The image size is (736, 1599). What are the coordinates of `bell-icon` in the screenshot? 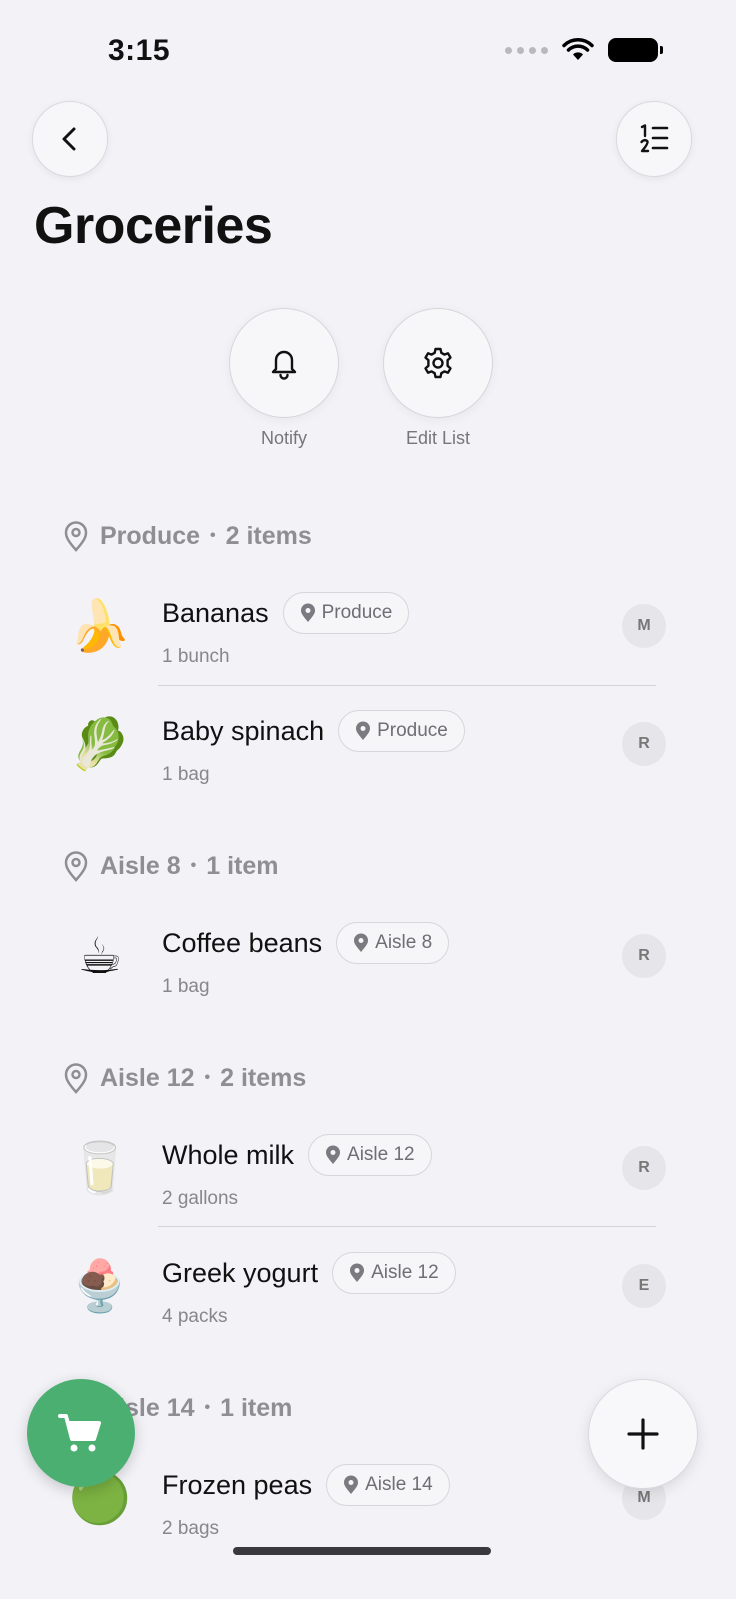 It's located at (284, 365).